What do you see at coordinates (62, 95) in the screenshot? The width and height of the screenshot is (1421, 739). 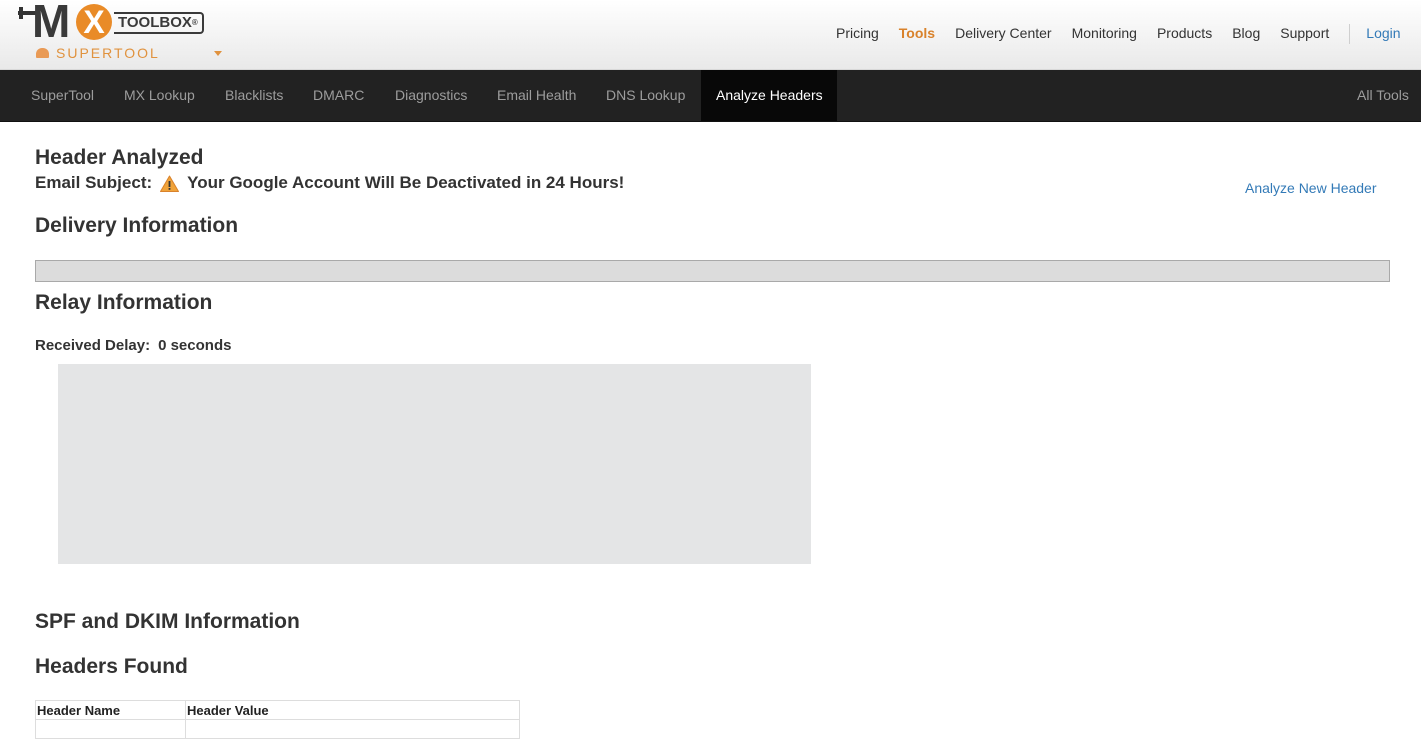 I see `tab-supertool: SuperTool` at bounding box center [62, 95].